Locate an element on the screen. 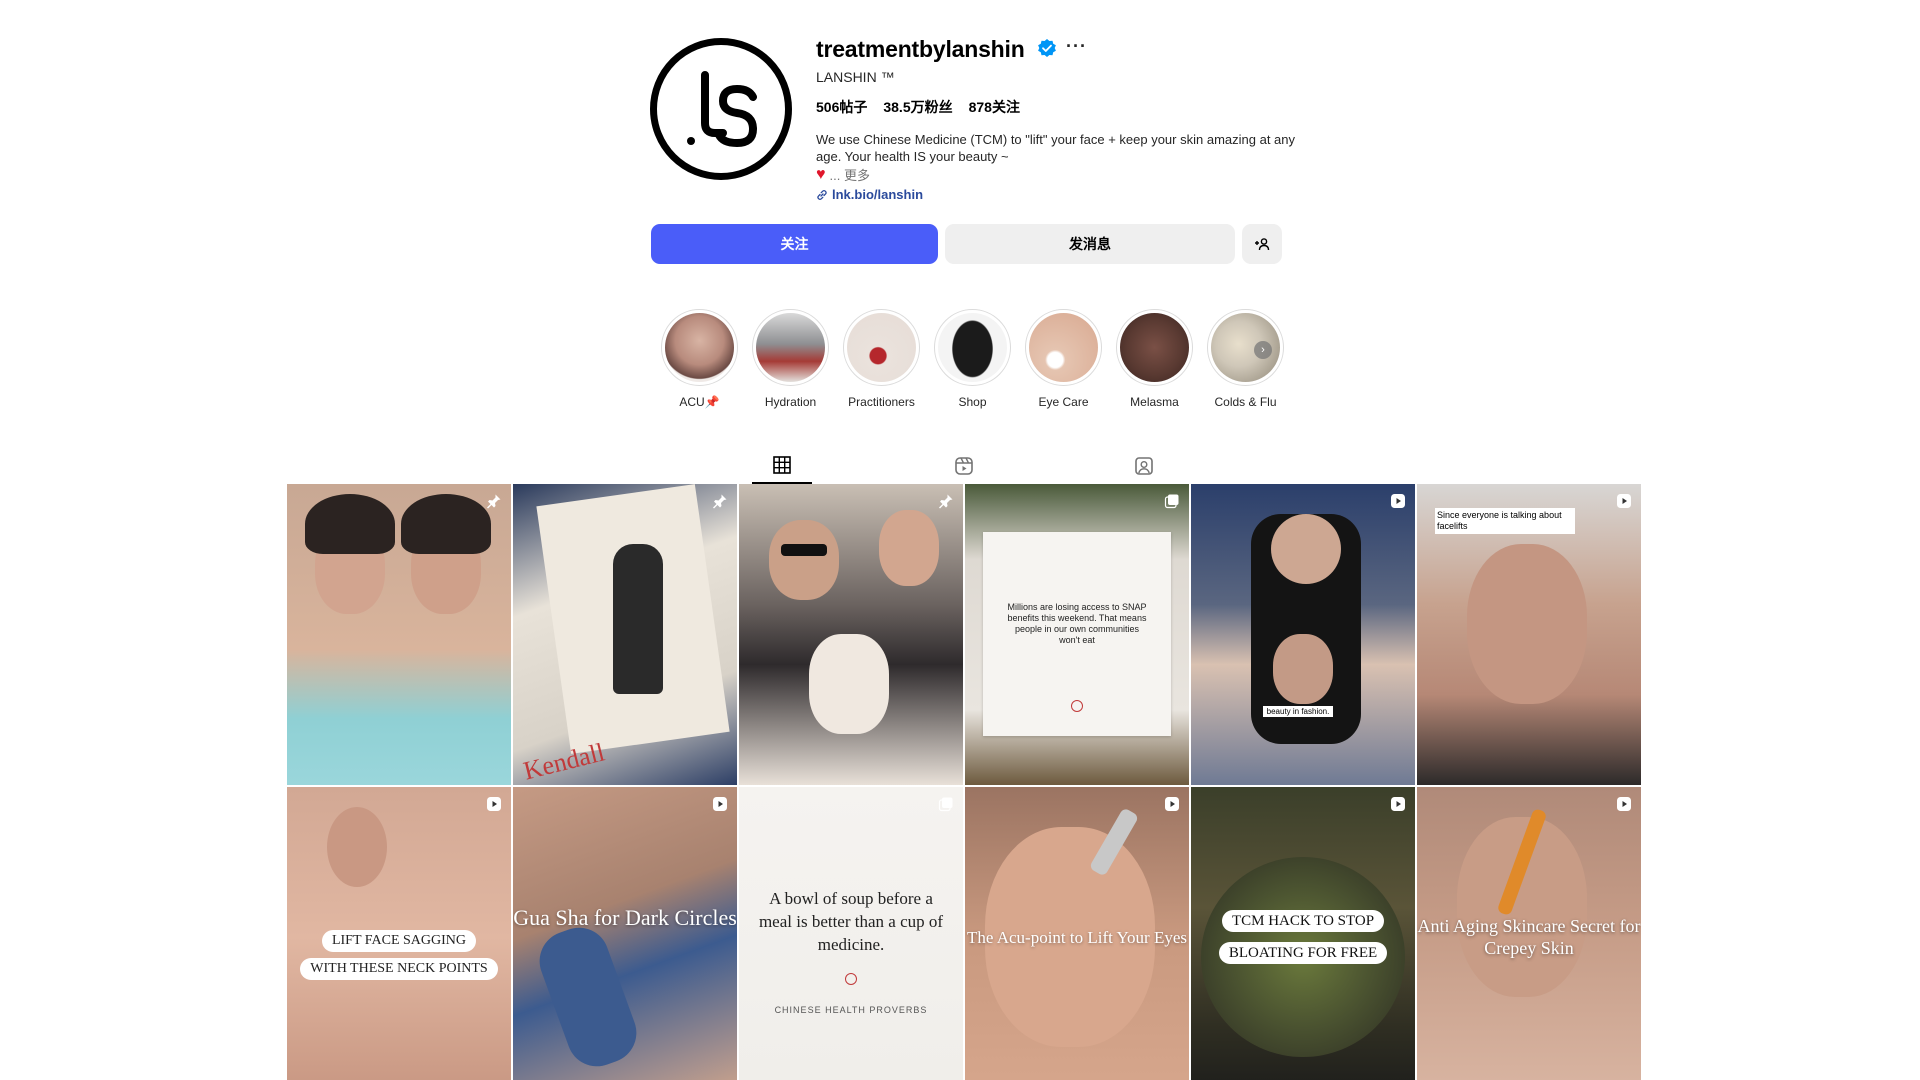  profile-full-name: LANSHIN ™ is located at coordinates (855, 77).